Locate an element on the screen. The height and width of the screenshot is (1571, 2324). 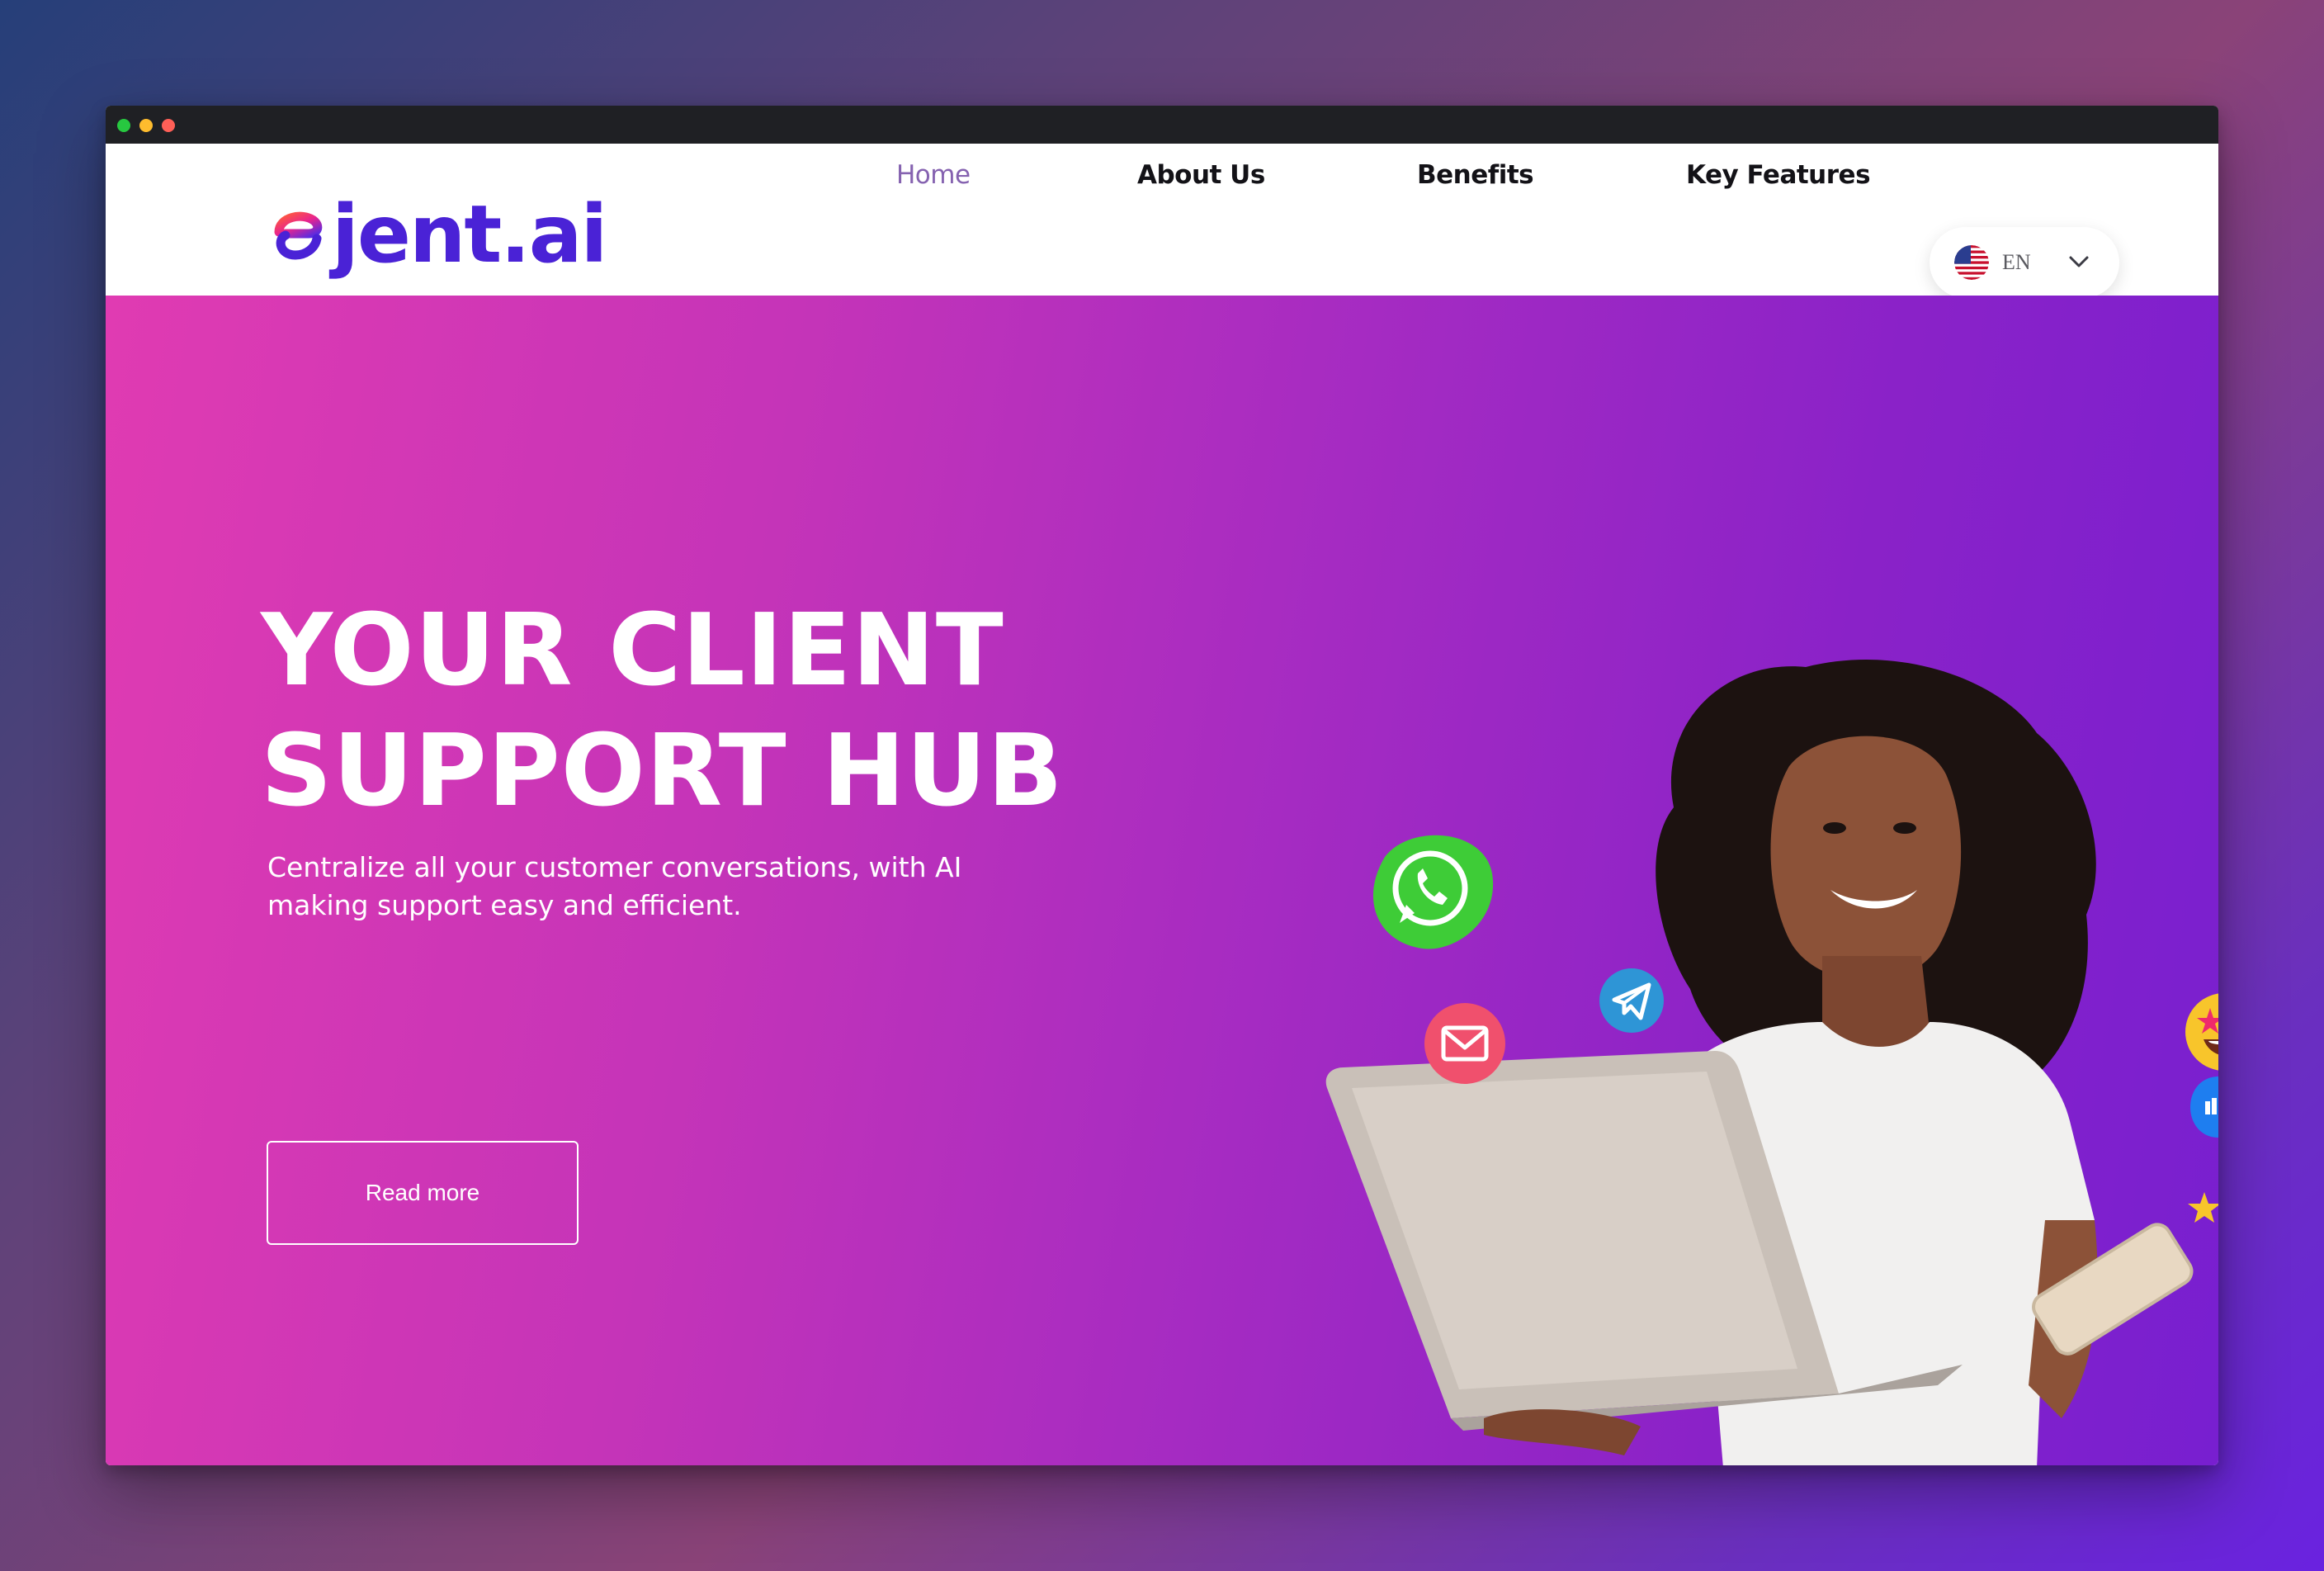
rating-stars-icon is located at coordinates (2203, 1207).